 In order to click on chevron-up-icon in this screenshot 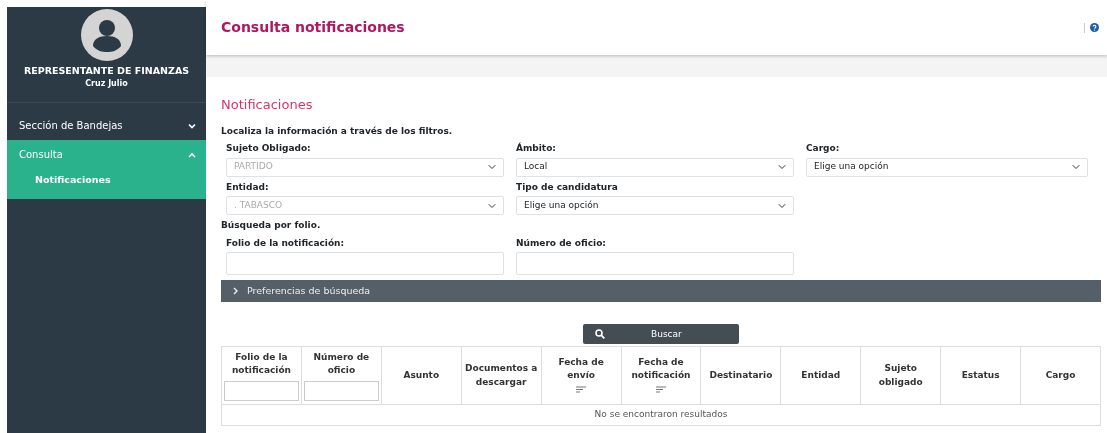, I will do `click(192, 154)`.